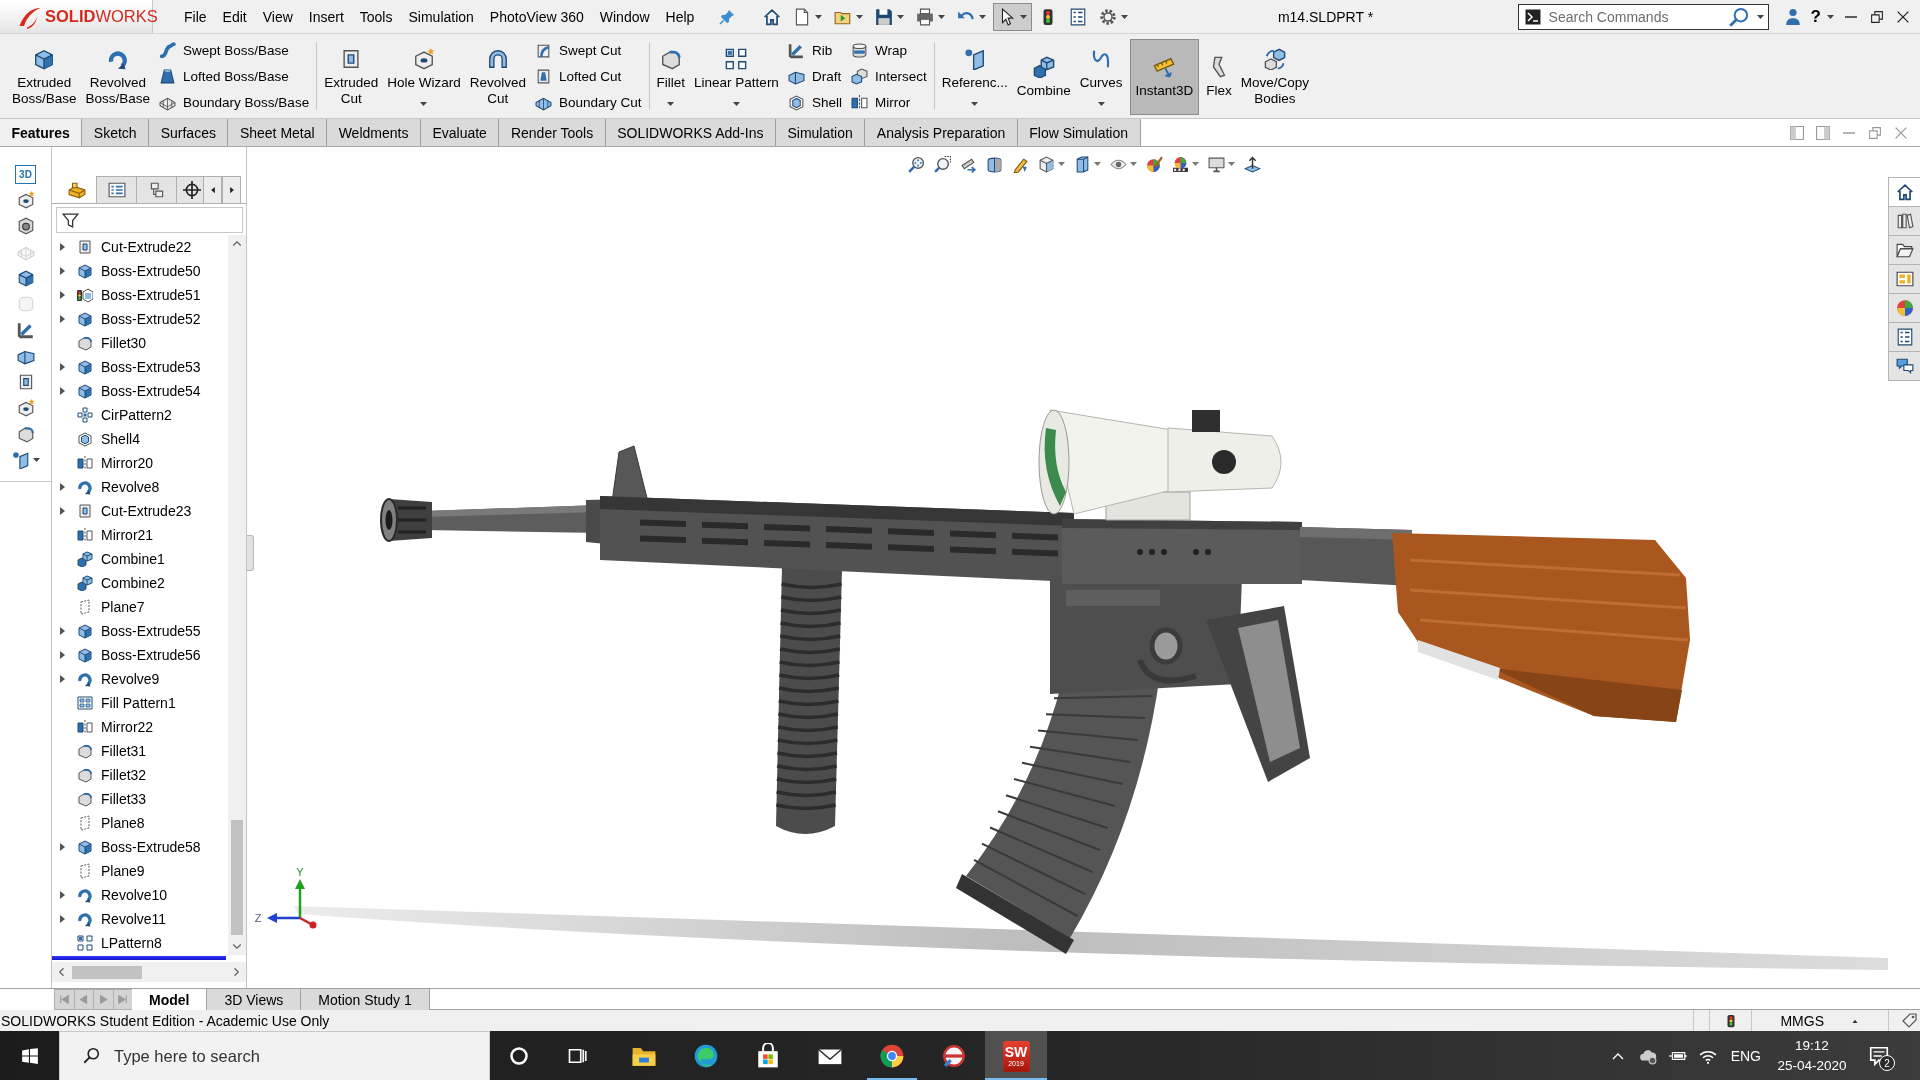 This screenshot has height=1080, width=1920. Describe the element at coordinates (1745, 1055) in the screenshot. I see `language-button: ENG` at that location.